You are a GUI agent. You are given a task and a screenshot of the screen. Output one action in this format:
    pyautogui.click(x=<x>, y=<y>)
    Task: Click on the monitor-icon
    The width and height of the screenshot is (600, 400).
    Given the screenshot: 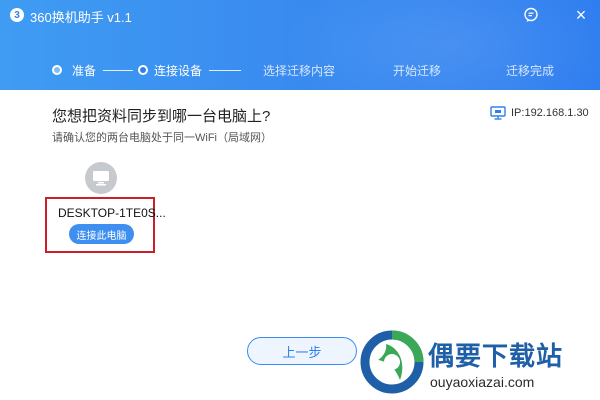 What is the action you would take?
    pyautogui.click(x=498, y=113)
    